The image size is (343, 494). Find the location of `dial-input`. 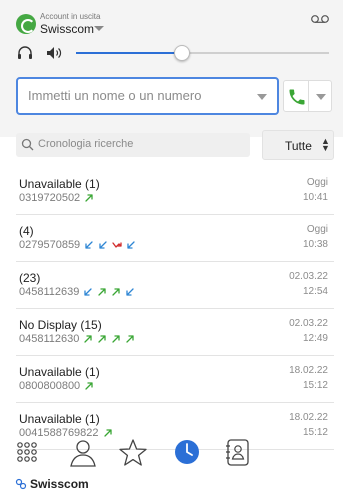

dial-input is located at coordinates (133, 95).